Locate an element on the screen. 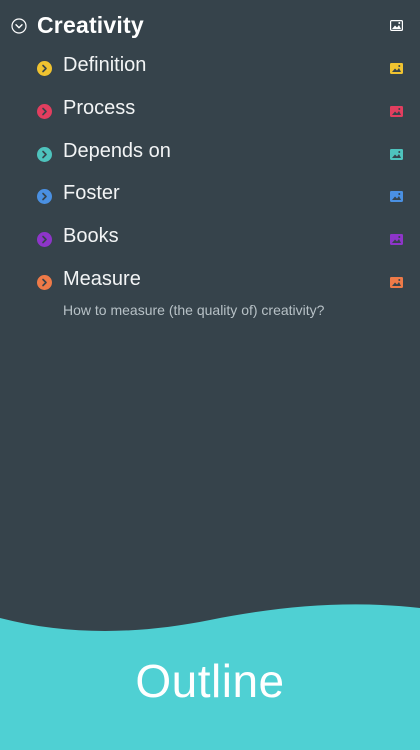 This screenshot has height=750, width=420. topic-row-definition: Definition is located at coordinates (210, 68).